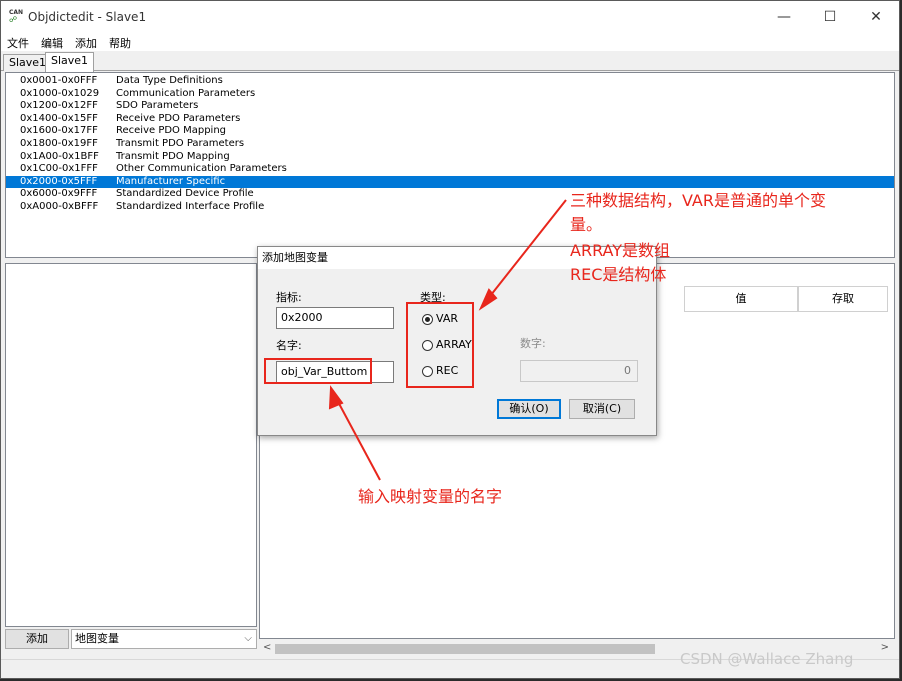  Describe the element at coordinates (185, 194) in the screenshot. I see `index-range-name: Standardized Device Profile` at that location.